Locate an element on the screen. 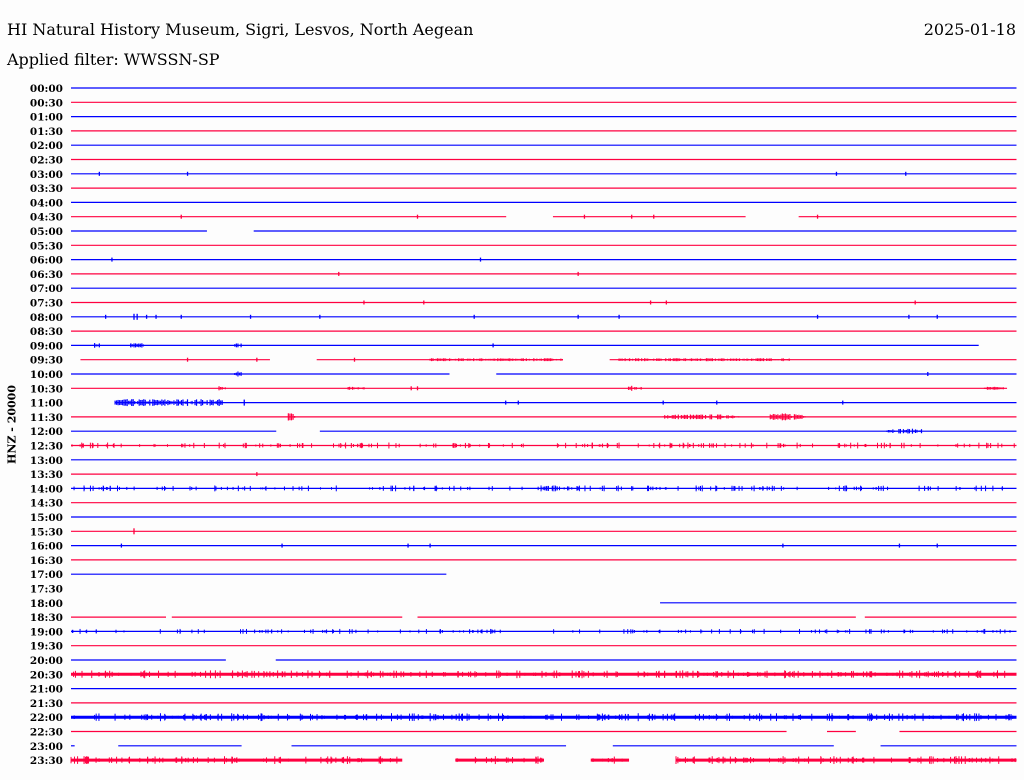  time-tick-label: 04:00 is located at coordinates (46, 203).